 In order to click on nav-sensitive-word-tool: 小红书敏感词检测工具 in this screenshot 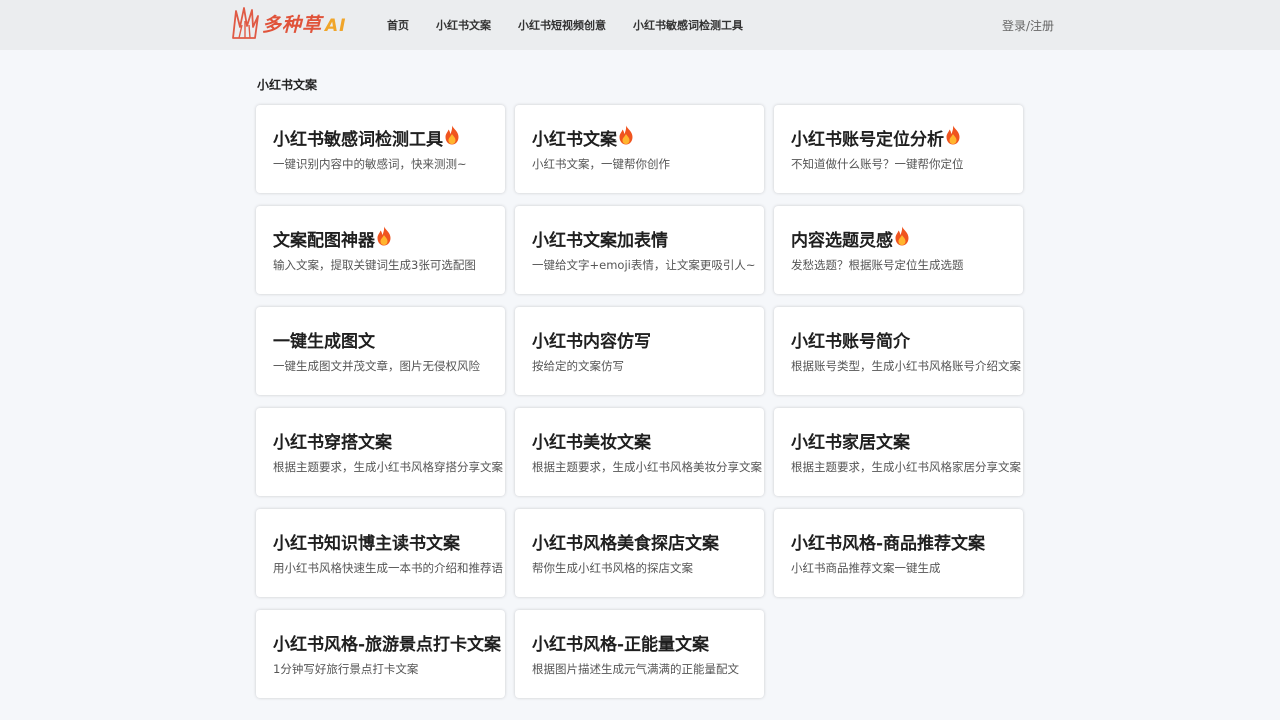, I will do `click(688, 25)`.